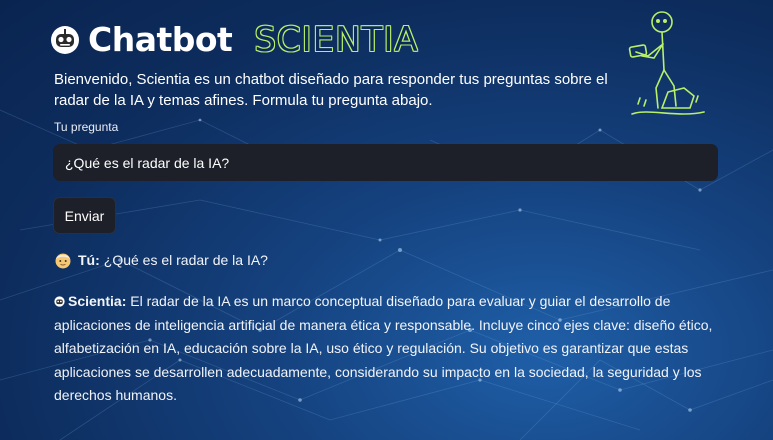  Describe the element at coordinates (89, 260) in the screenshot. I see `user-speaker-label: Tú:` at that location.